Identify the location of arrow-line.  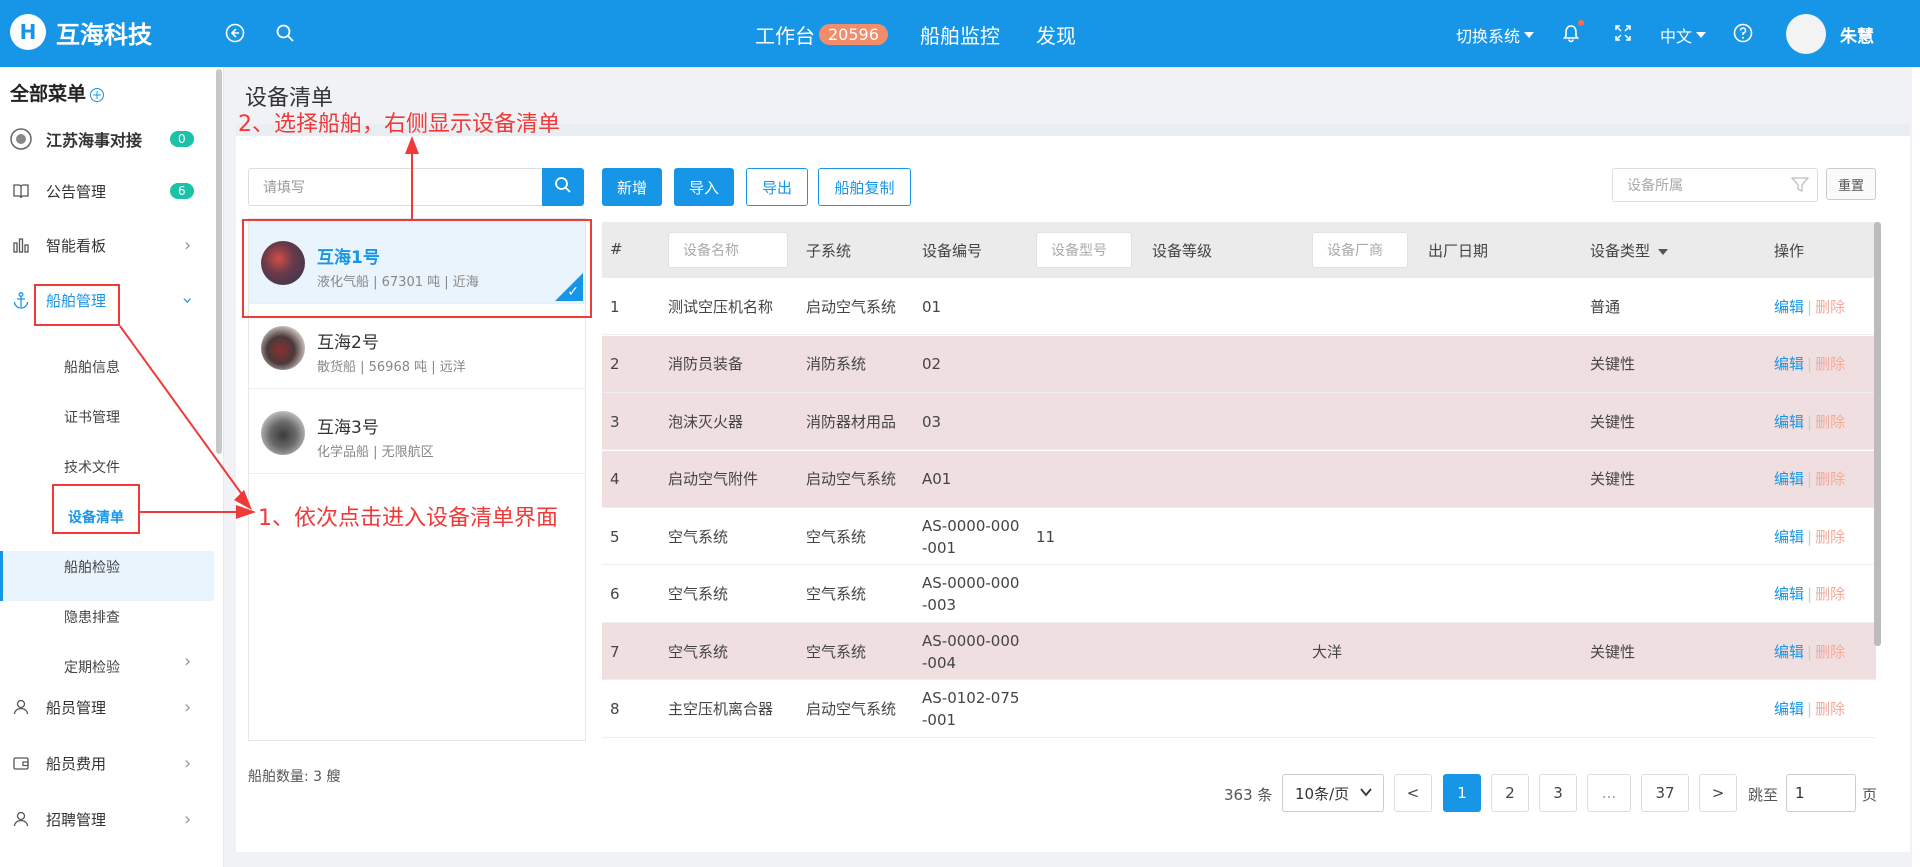
(183, 413).